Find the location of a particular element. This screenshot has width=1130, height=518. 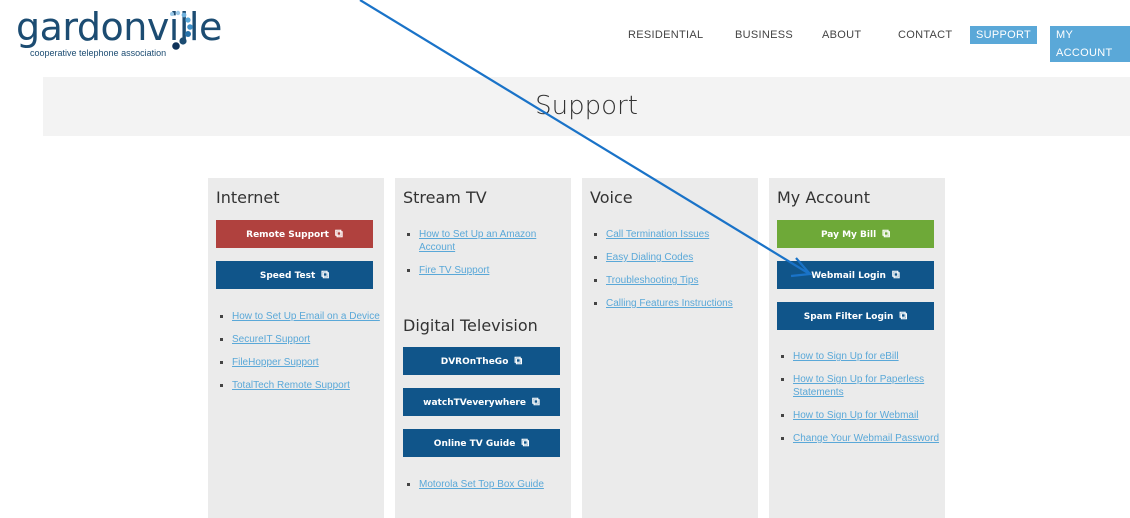

list-item: How to Sign Up for eBill is located at coordinates (868, 356).